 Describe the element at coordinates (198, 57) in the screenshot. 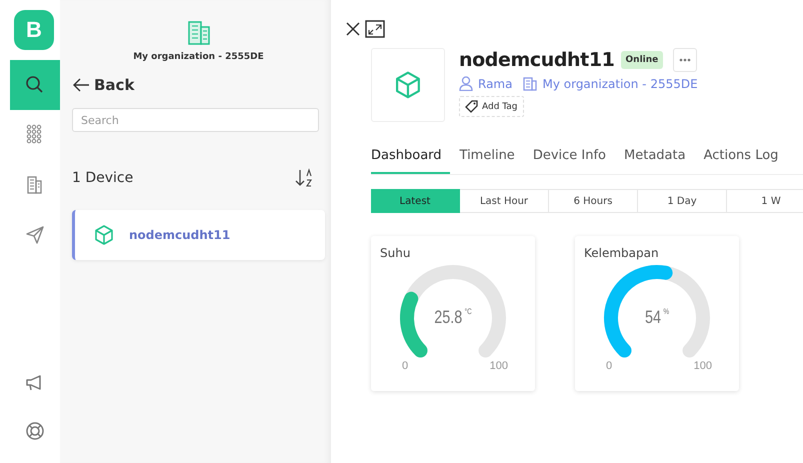

I see `organization-name: My organization - 2555DE` at that location.